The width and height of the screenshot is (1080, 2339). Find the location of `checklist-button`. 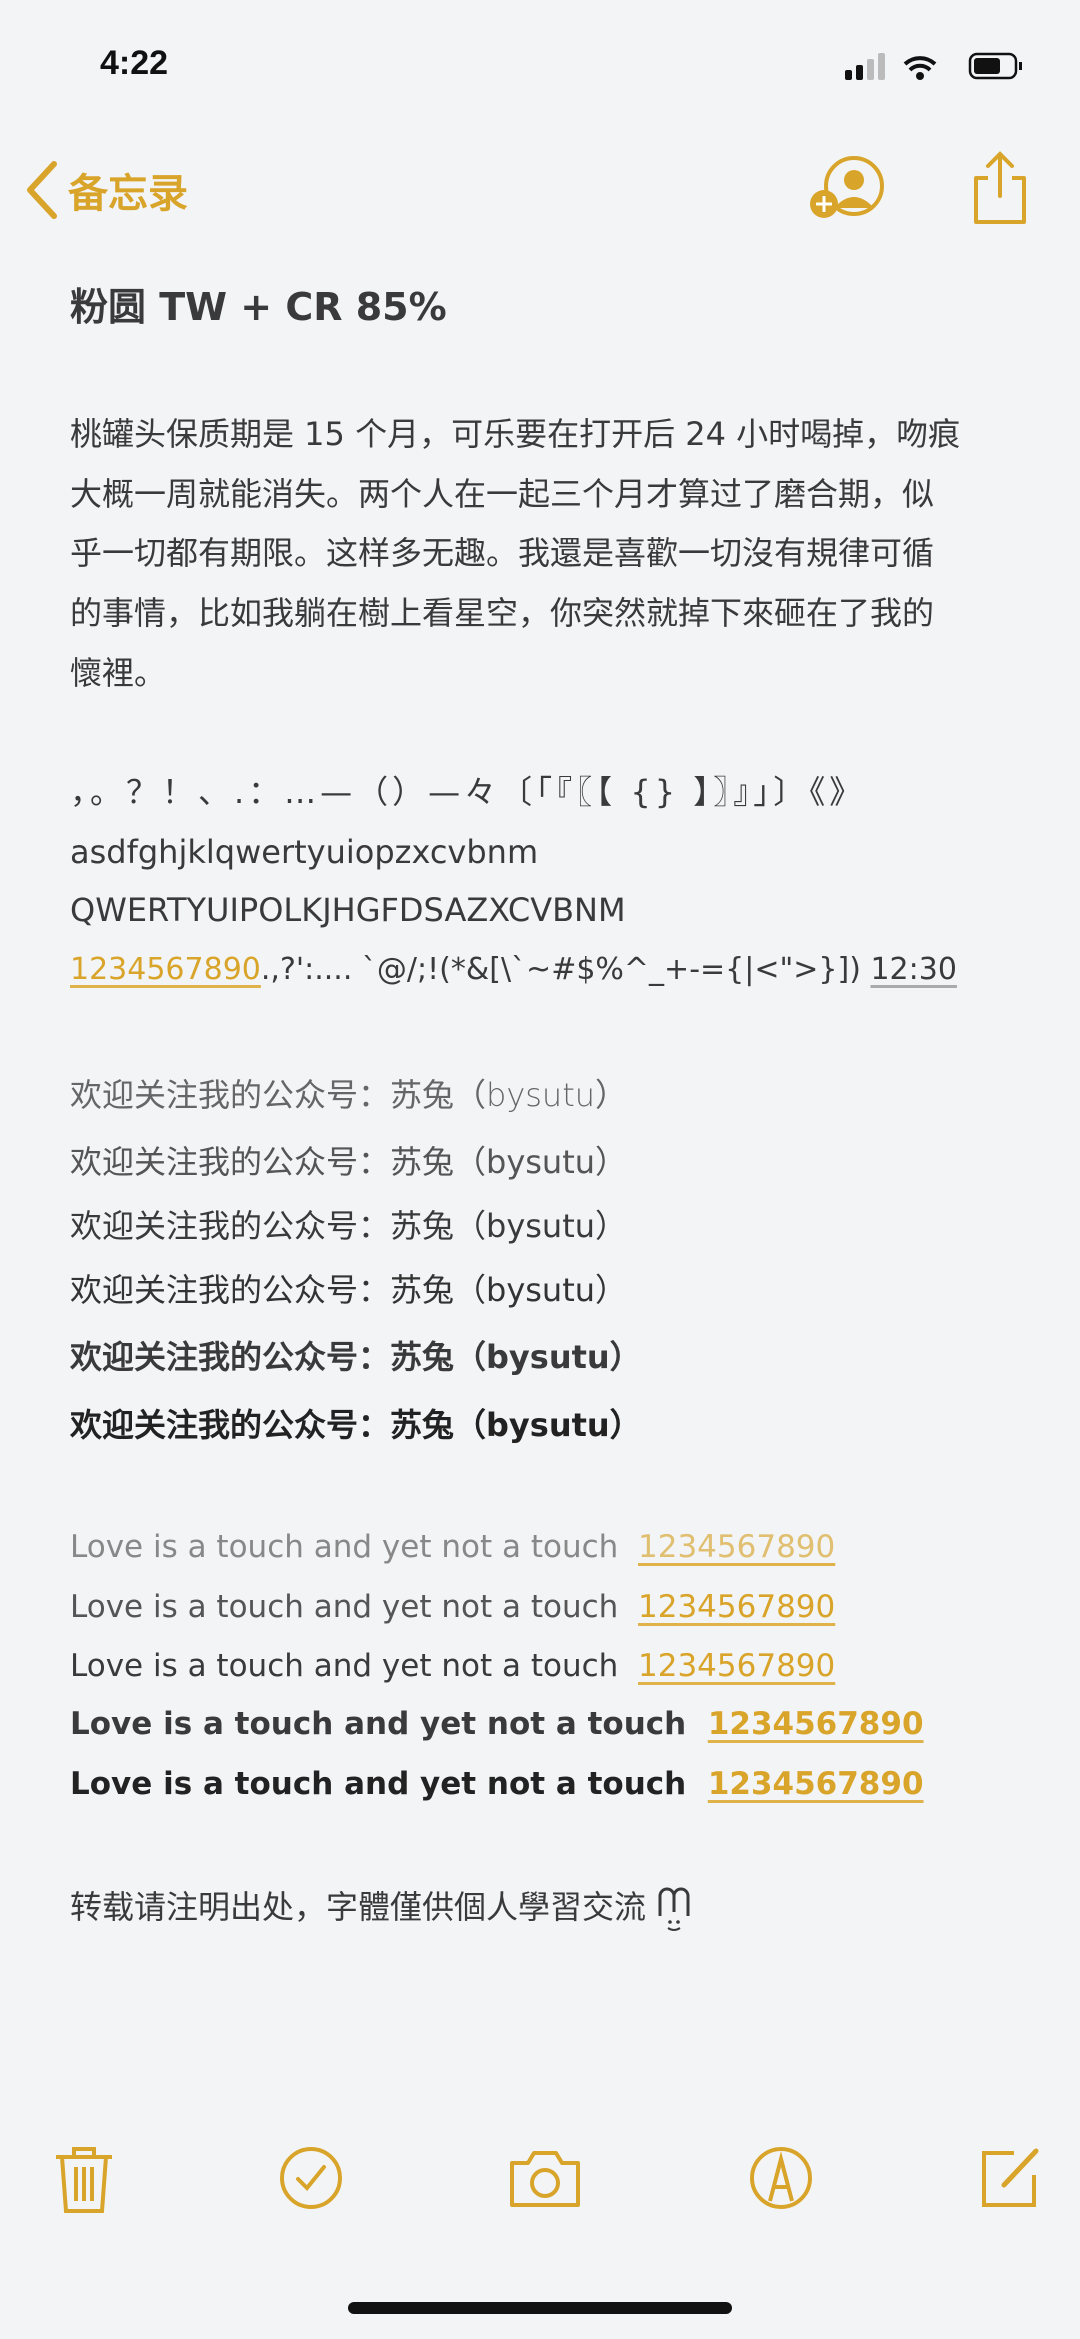

checklist-button is located at coordinates (310, 2177).